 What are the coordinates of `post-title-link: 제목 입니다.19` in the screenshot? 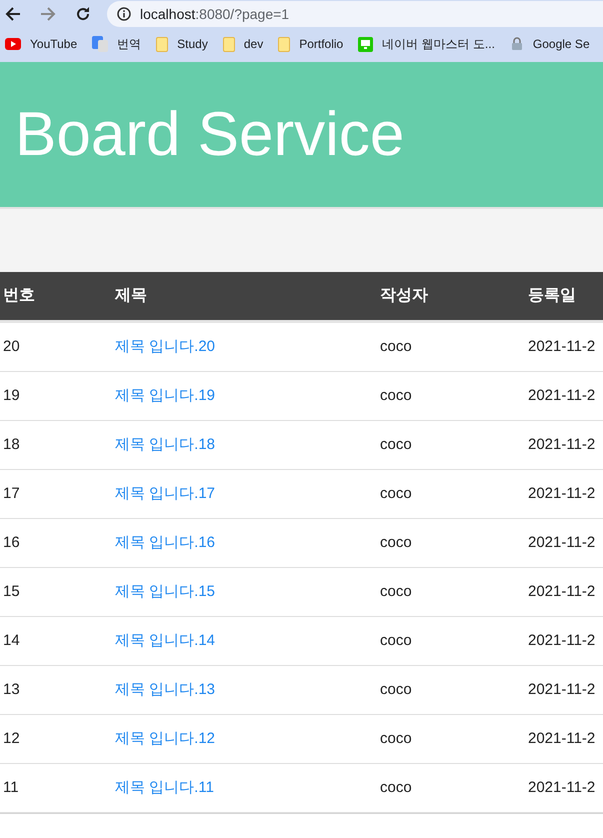 It's located at (165, 395).